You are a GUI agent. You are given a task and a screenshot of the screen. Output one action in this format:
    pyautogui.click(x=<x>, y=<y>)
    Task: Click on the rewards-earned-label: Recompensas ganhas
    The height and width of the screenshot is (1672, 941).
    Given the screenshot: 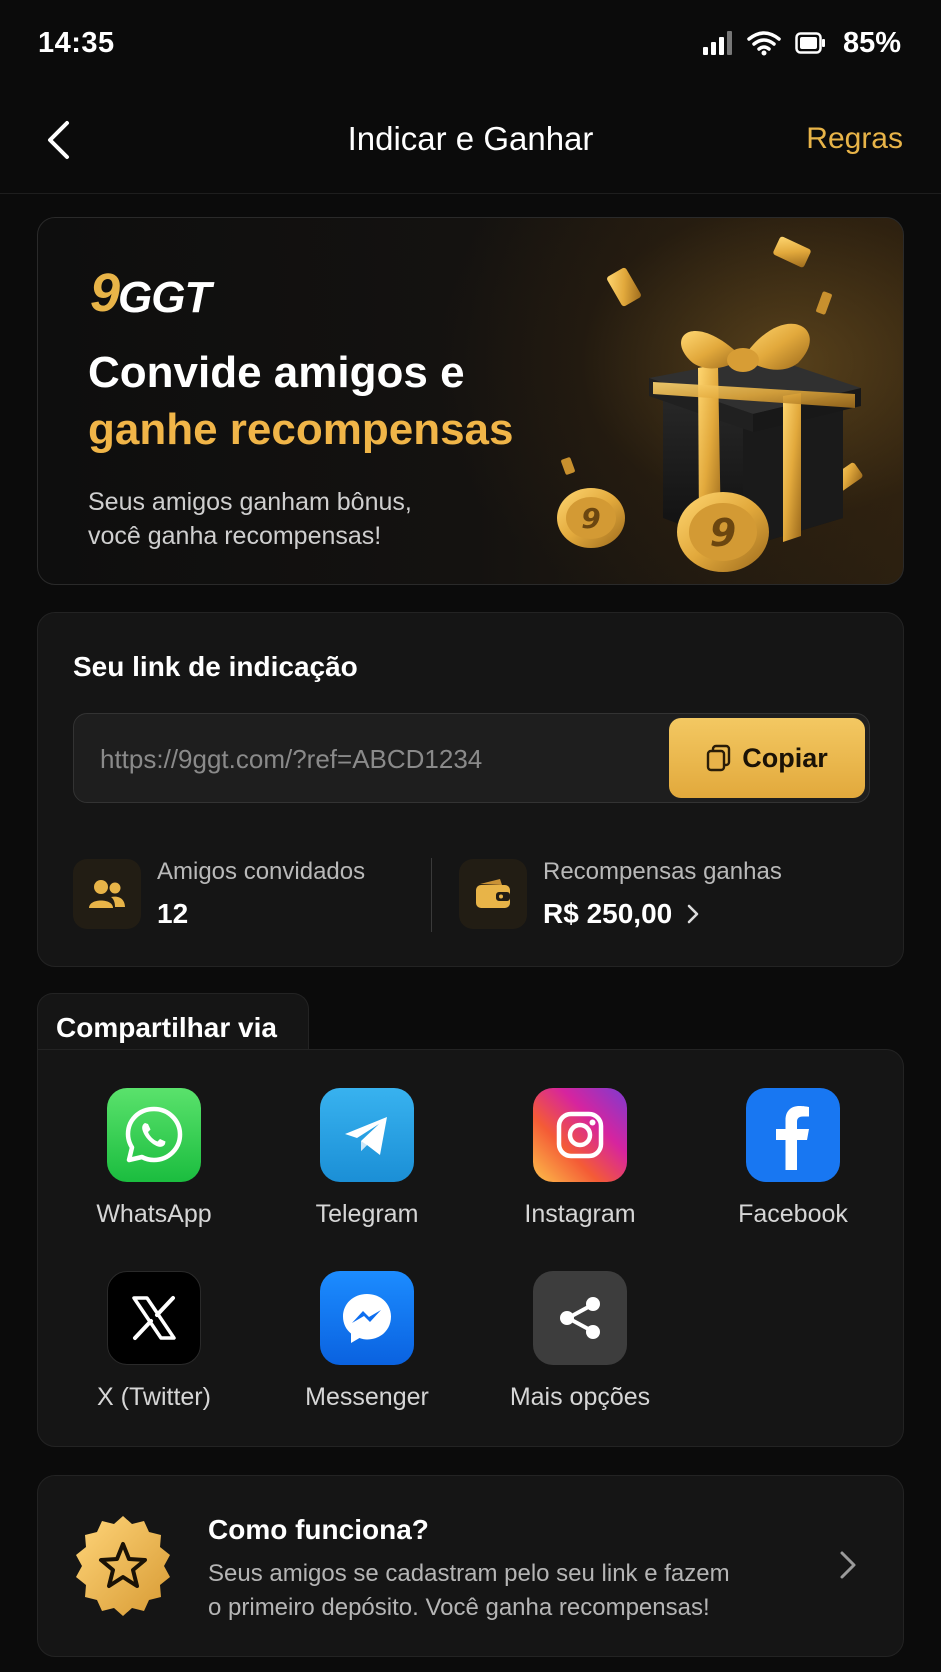 What is the action you would take?
    pyautogui.click(x=662, y=871)
    